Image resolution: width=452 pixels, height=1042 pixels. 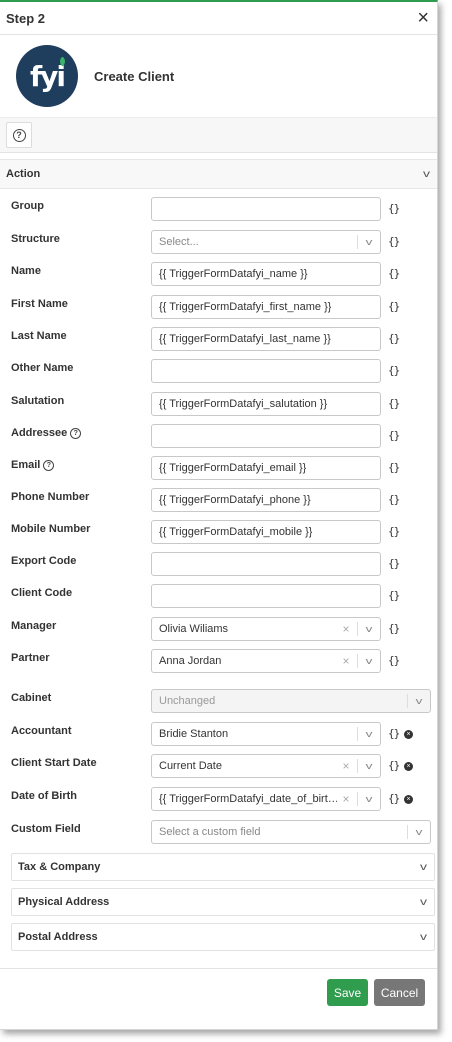 I want to click on client-start-date-select: Current Date × v, so click(x=266, y=766).